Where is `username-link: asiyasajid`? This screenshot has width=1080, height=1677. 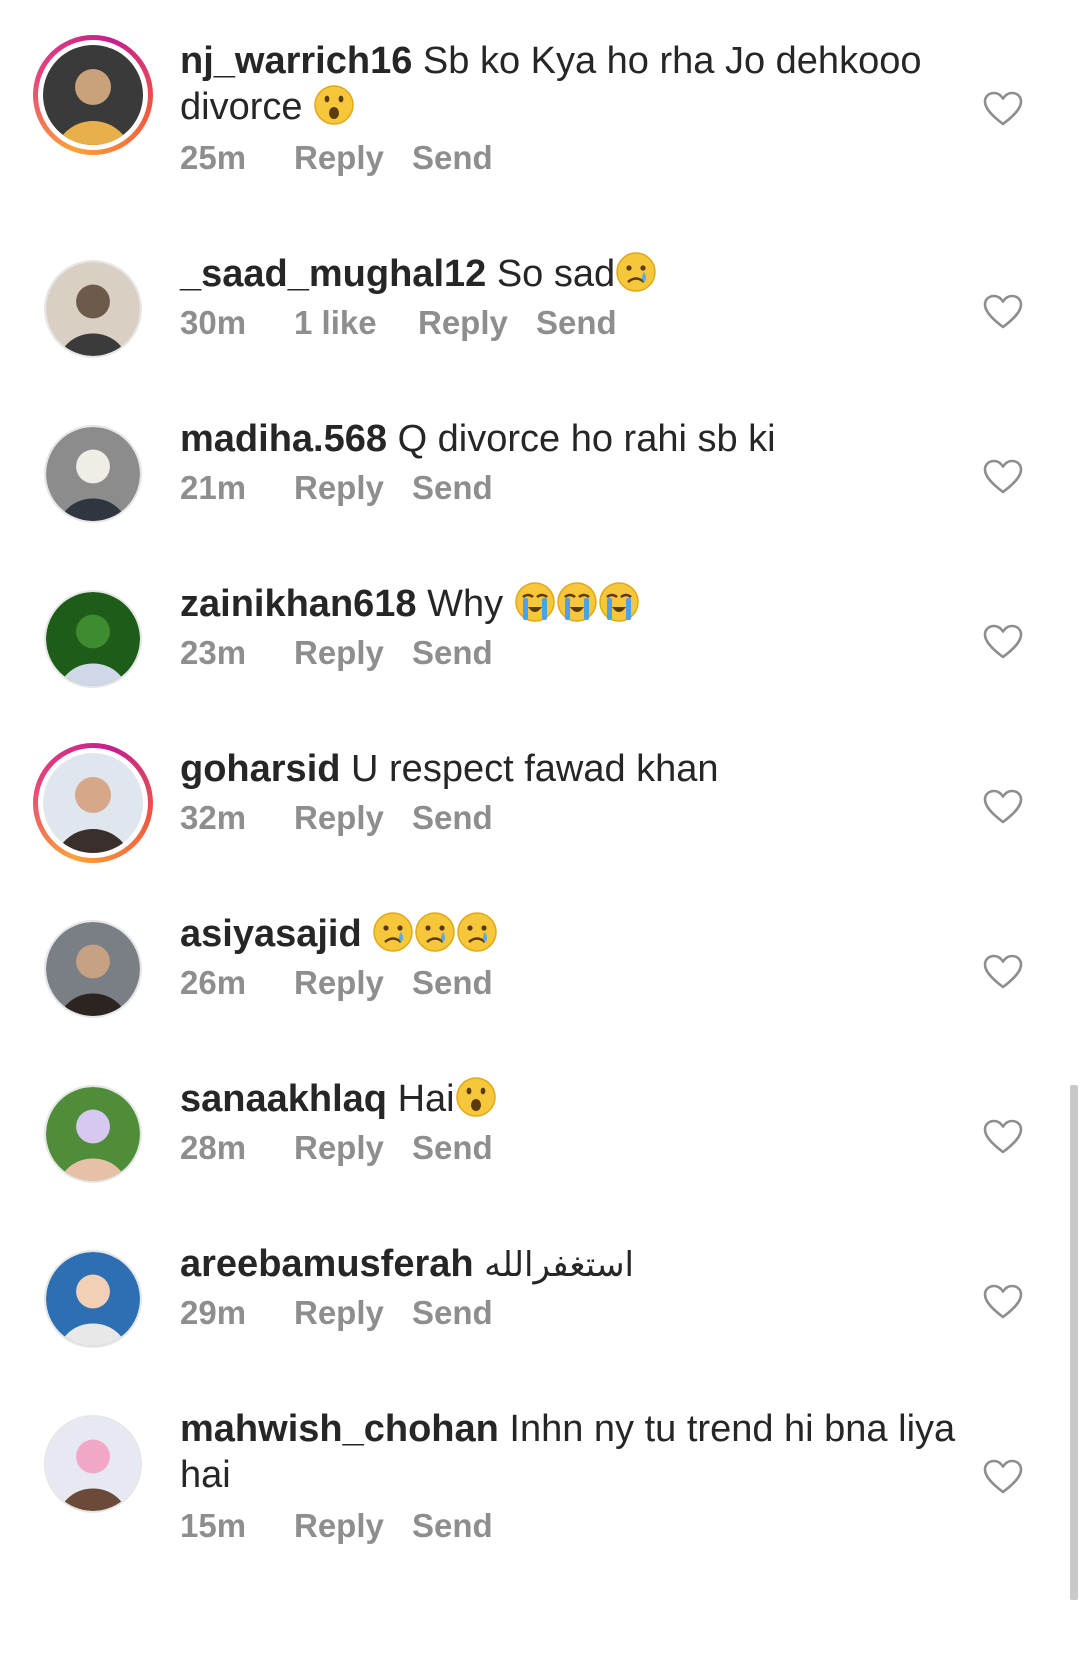 username-link: asiyasajid is located at coordinates (271, 934).